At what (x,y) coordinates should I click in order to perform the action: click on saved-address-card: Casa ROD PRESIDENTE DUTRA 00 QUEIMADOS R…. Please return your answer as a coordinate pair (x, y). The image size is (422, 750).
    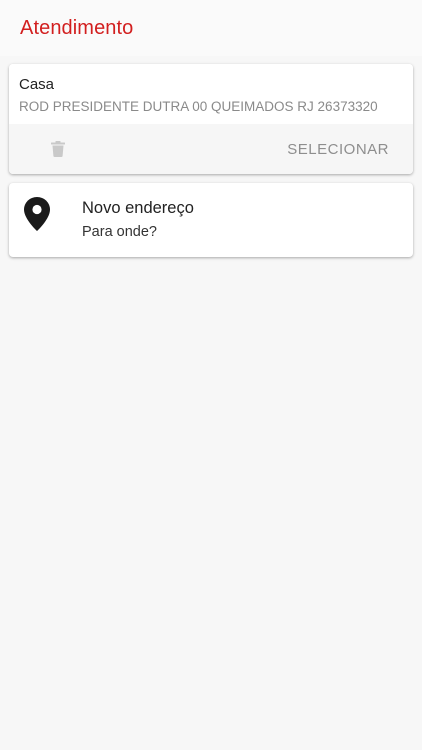
    Looking at the image, I should click on (211, 119).